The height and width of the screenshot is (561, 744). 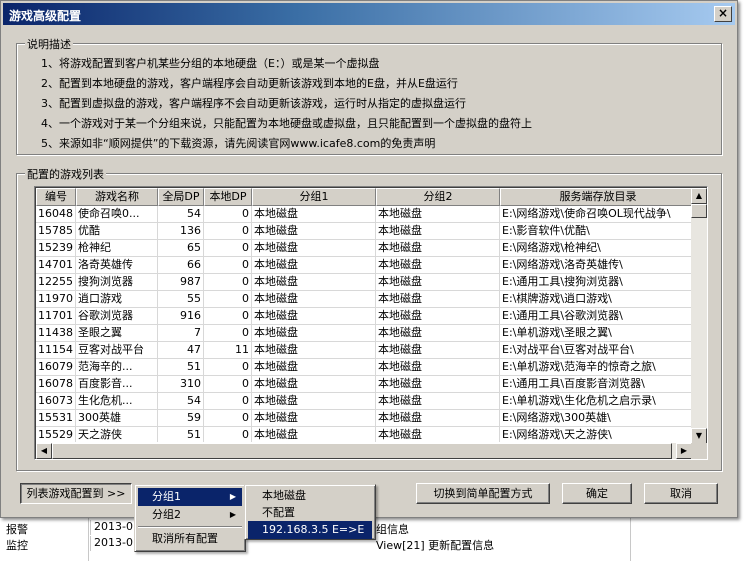 What do you see at coordinates (76, 493) in the screenshot?
I see `config-list-to-button: 列表游戏配置到 >>` at bounding box center [76, 493].